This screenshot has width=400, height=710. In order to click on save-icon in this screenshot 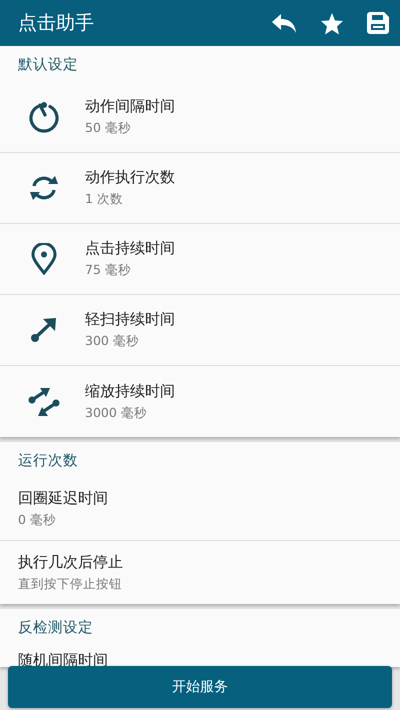, I will do `click(378, 23)`.